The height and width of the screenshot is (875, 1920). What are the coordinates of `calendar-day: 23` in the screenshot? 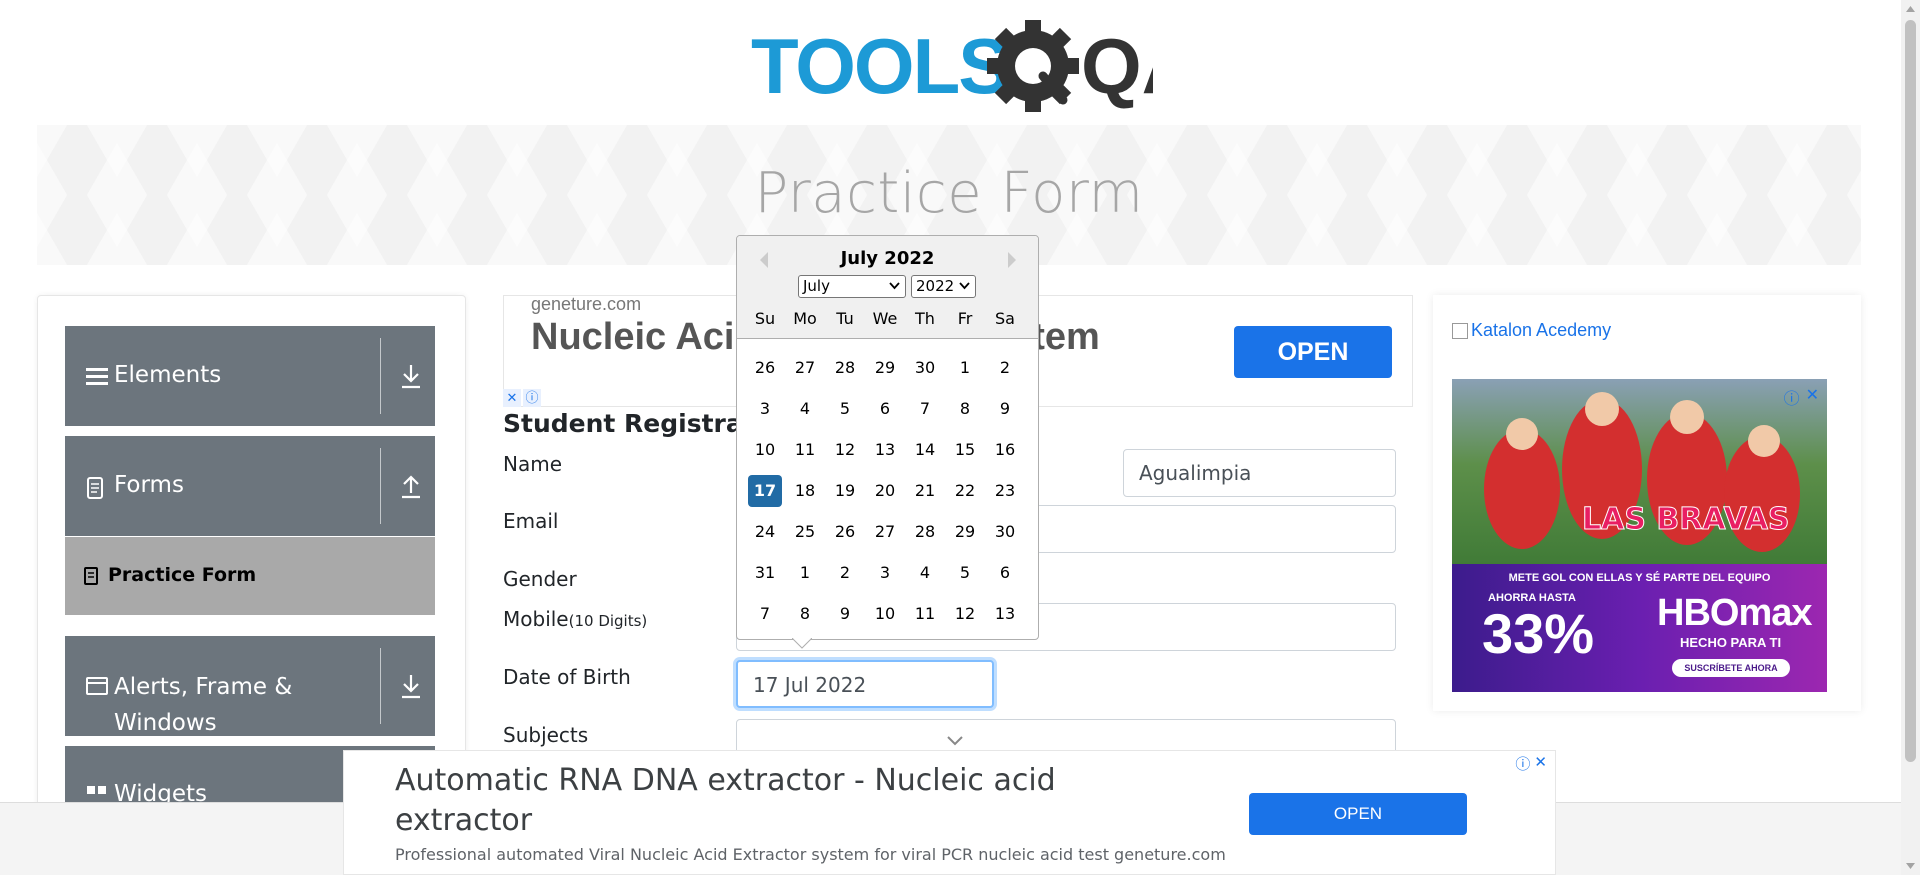 It's located at (1005, 491).